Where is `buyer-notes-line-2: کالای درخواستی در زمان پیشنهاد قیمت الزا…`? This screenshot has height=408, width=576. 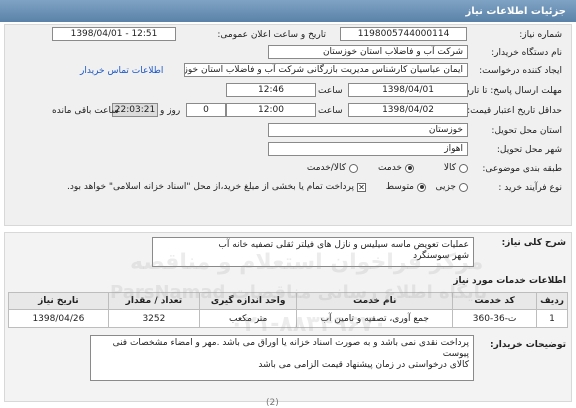 buyer-notes-line-2: کالای درخواستی در زمان پیشنهاد قیمت الزا… is located at coordinates (363, 365).